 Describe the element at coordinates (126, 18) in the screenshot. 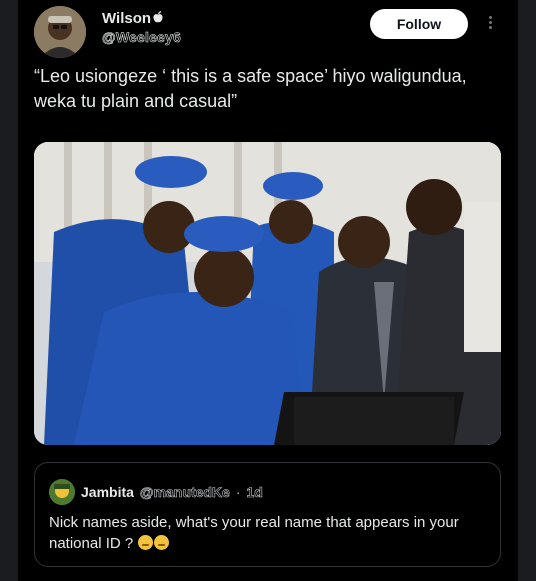

I see `author-name-text: Wilson` at that location.